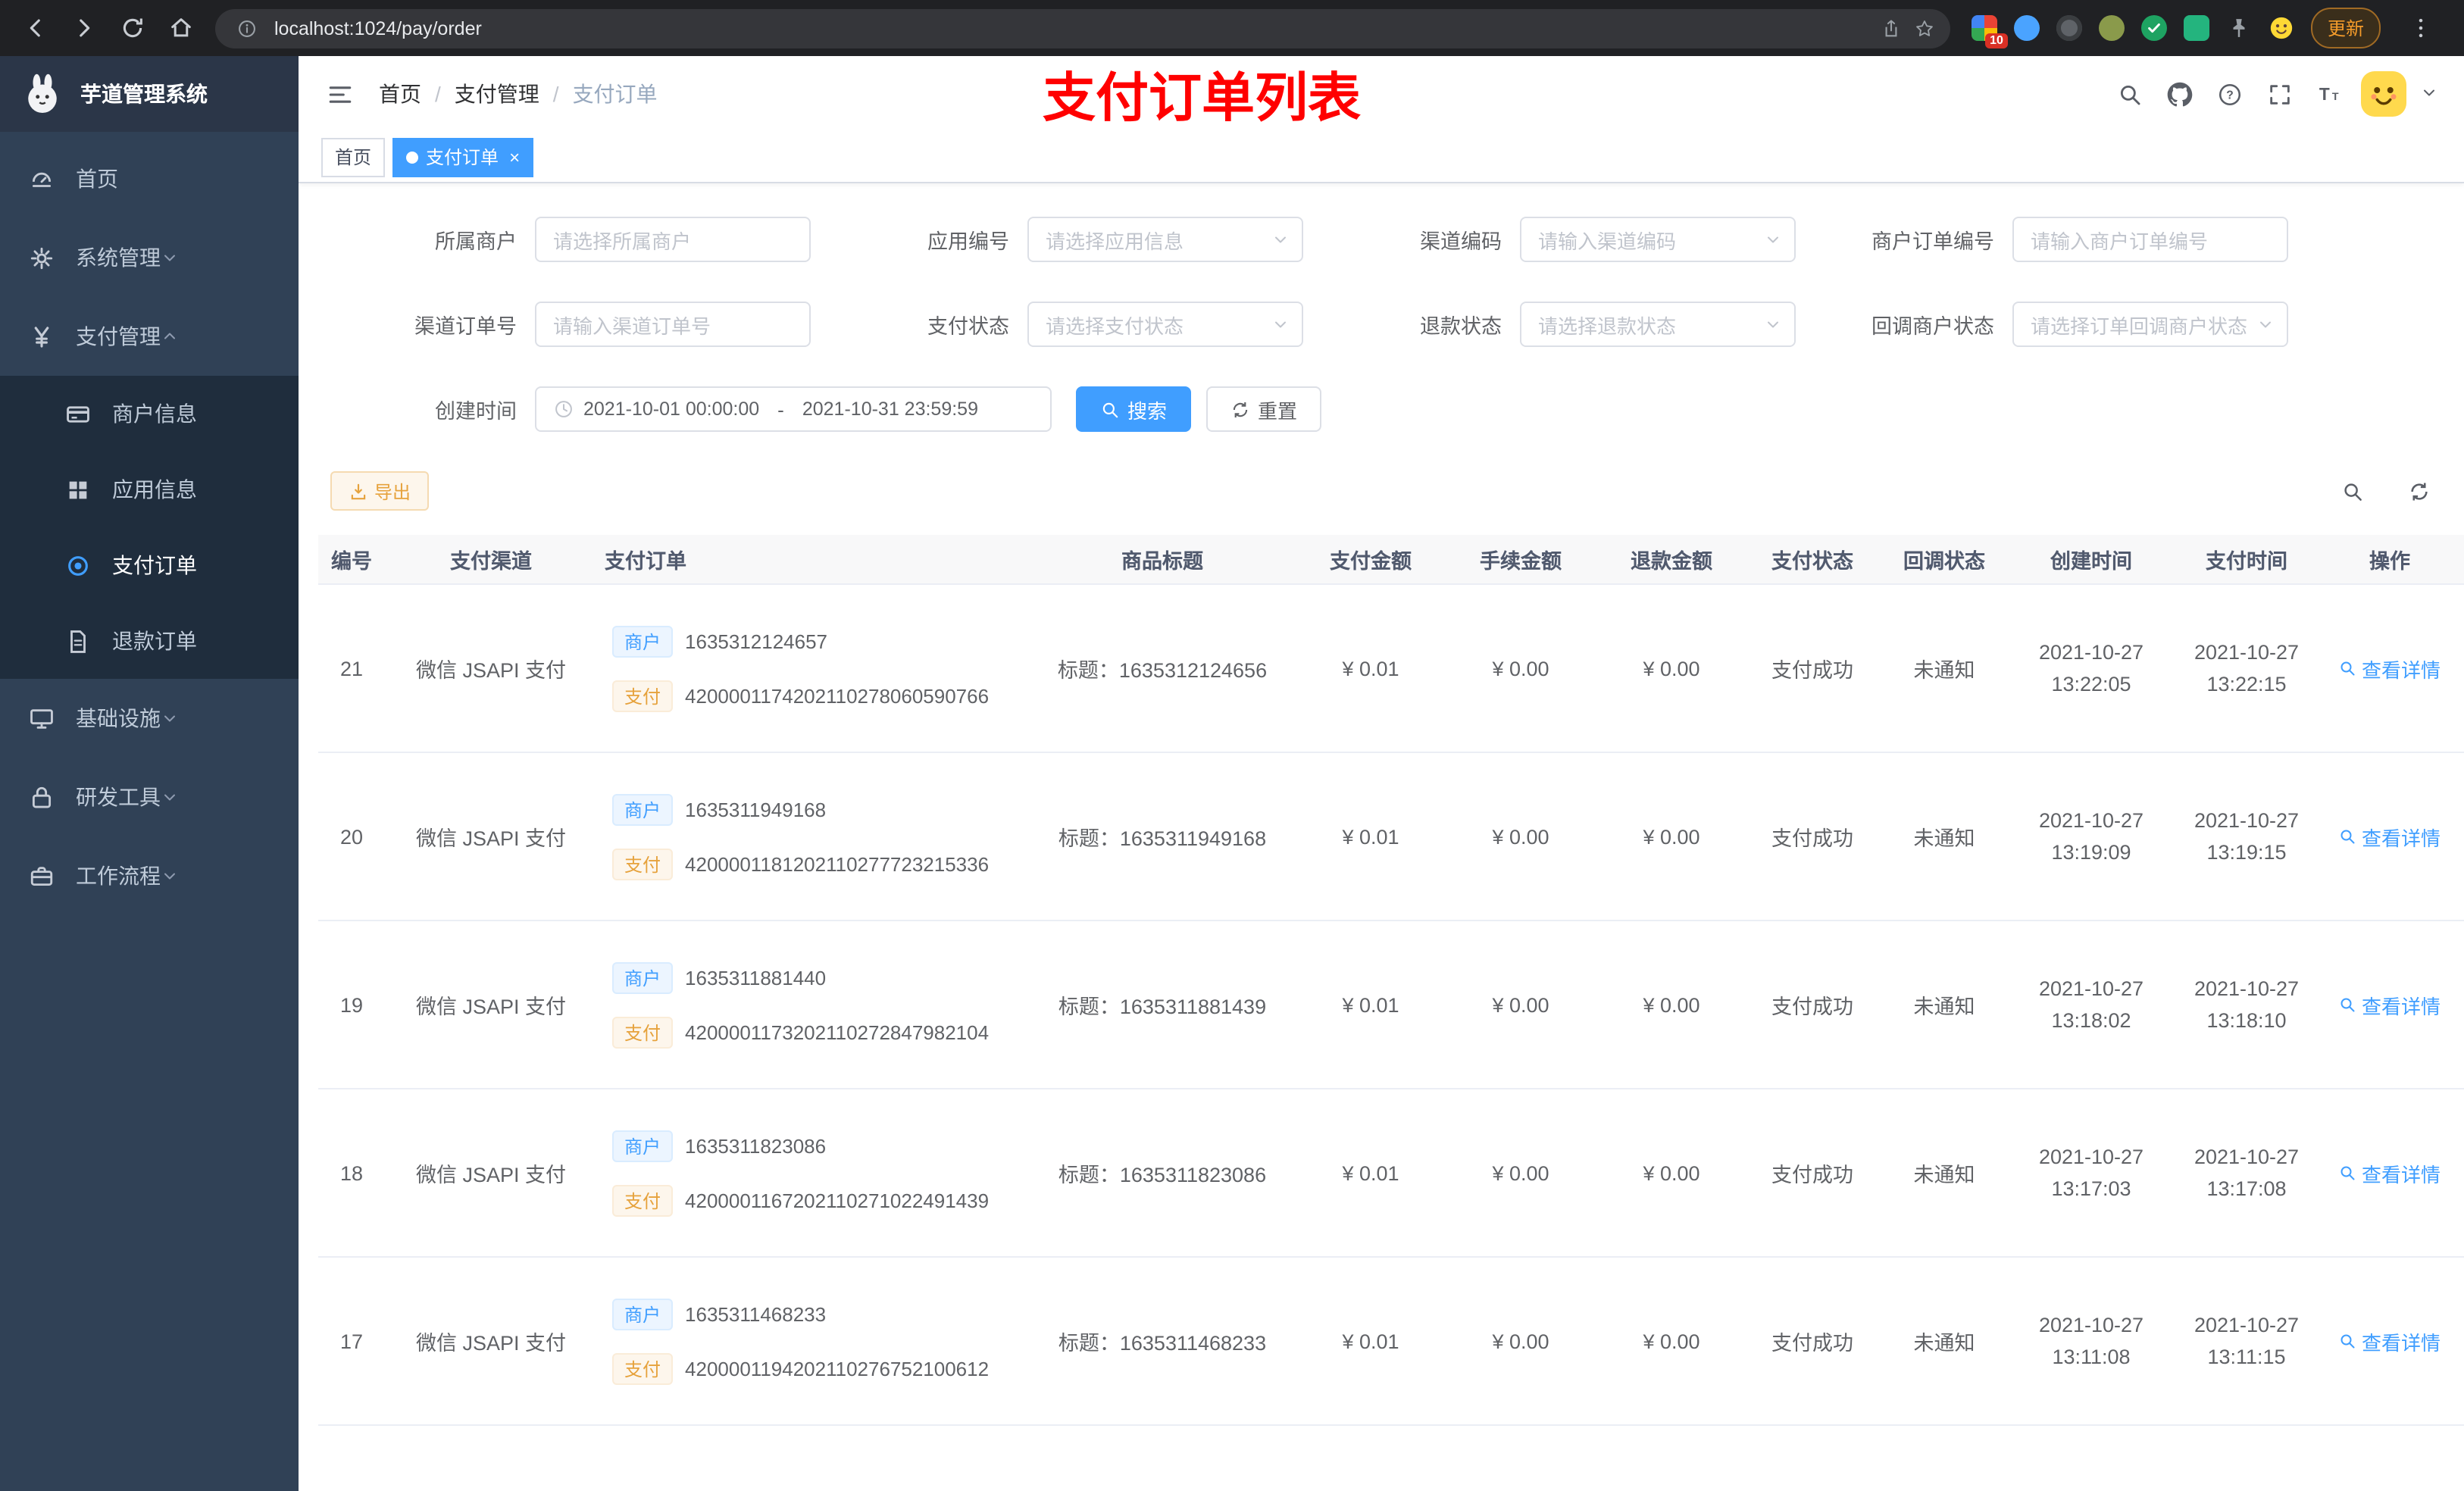 The width and height of the screenshot is (2464, 1491). I want to click on placeholder-text: 请选择订单回调商户状态, so click(2139, 325).